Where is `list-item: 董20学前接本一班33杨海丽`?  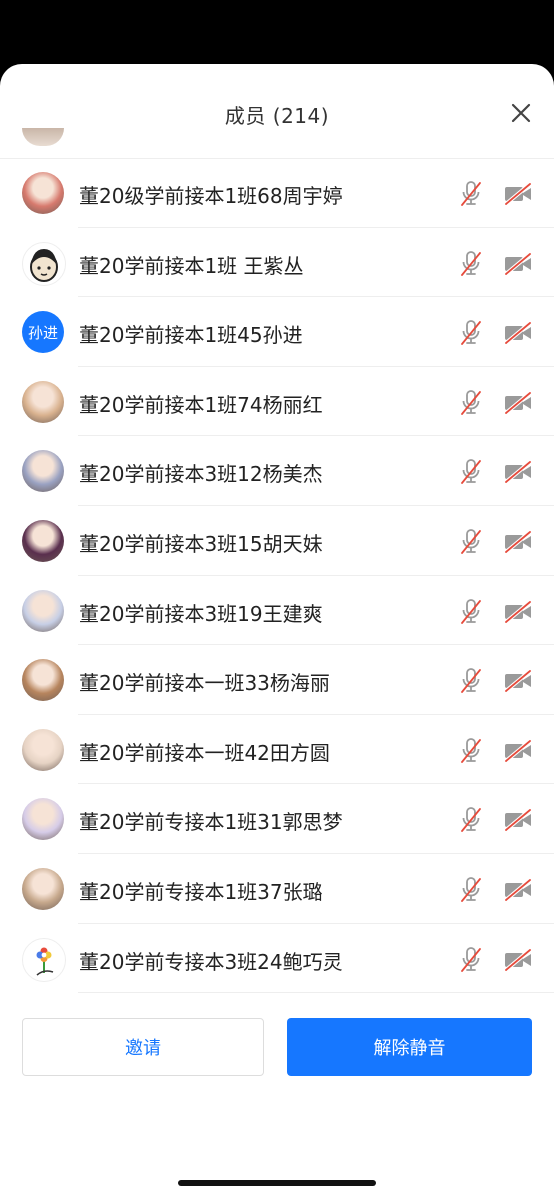
list-item: 董20学前接本一班33杨海丽 is located at coordinates (277, 680).